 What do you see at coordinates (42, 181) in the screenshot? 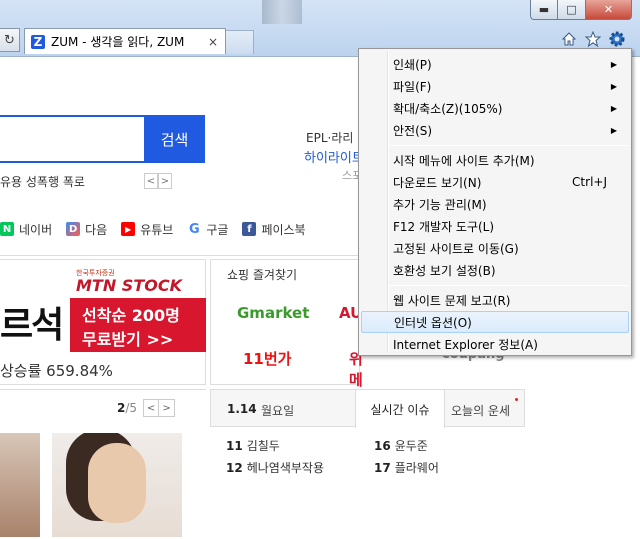
I see `trending-keyword: 유용 성폭행 폭로` at bounding box center [42, 181].